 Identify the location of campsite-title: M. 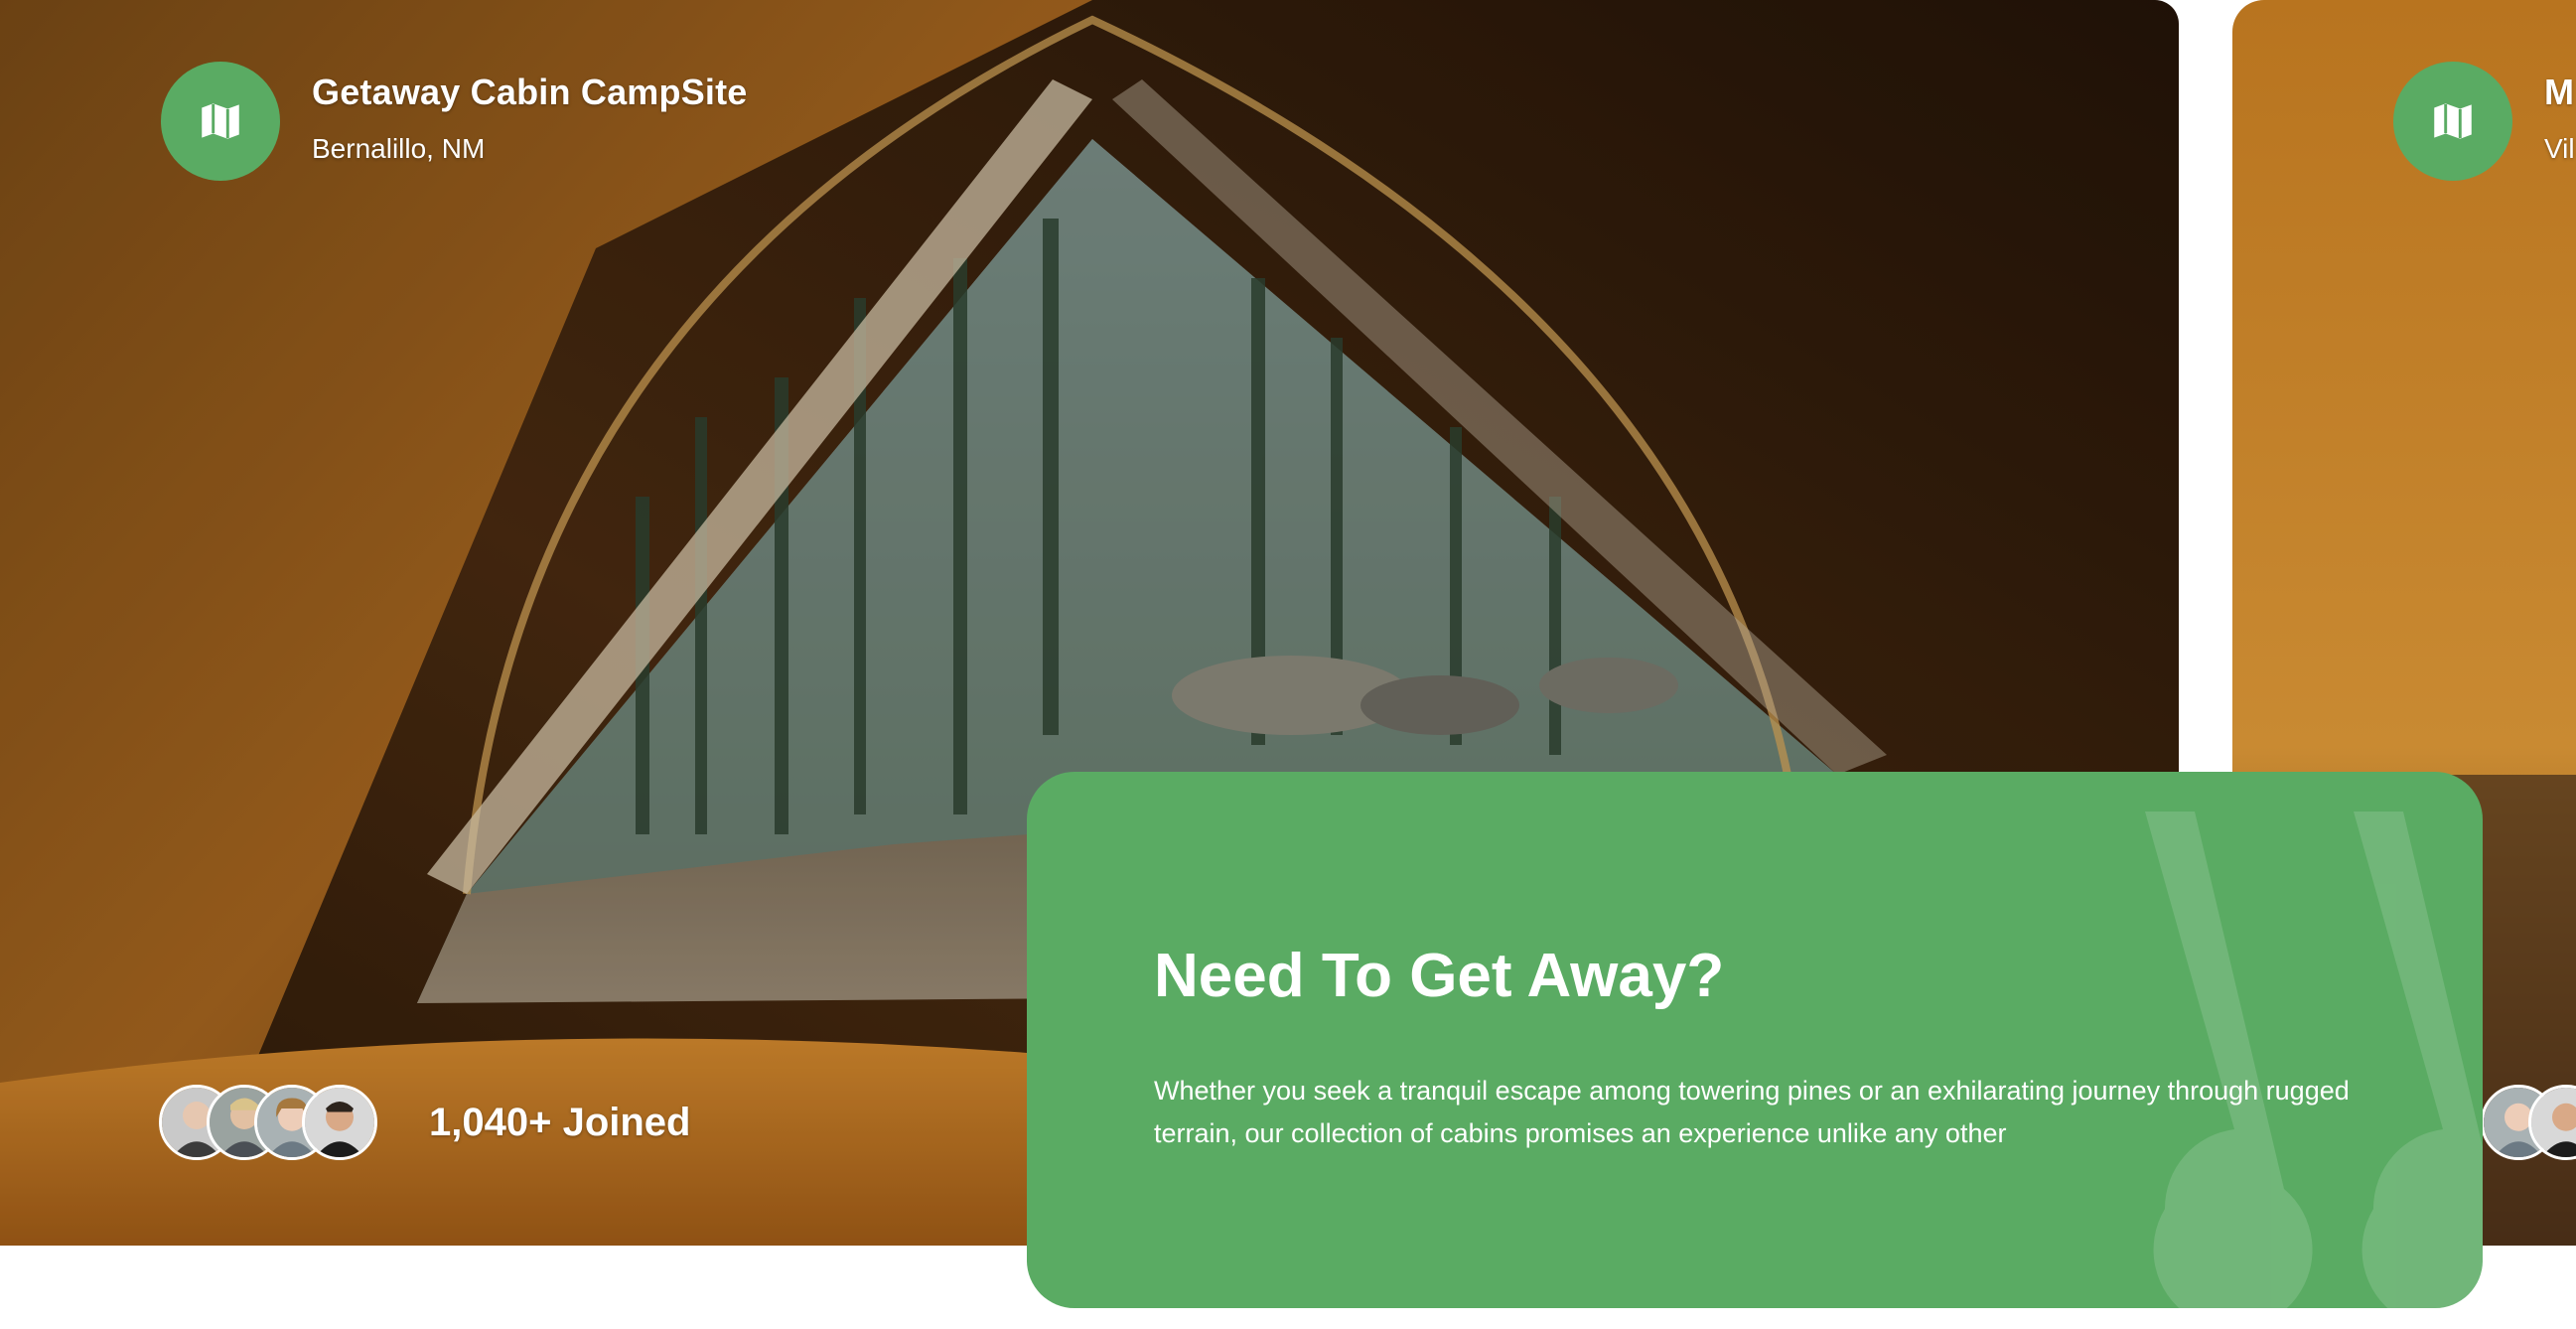
(2559, 92).